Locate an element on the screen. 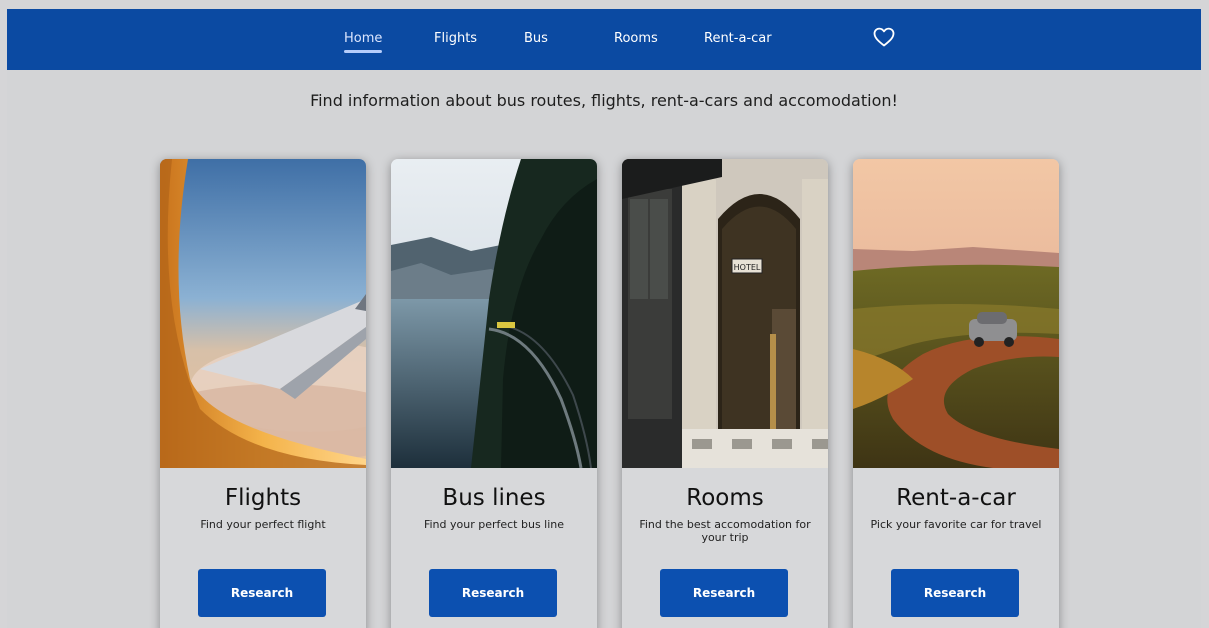 This screenshot has height=628, width=1209. card-title: Bus lines is located at coordinates (494, 498).